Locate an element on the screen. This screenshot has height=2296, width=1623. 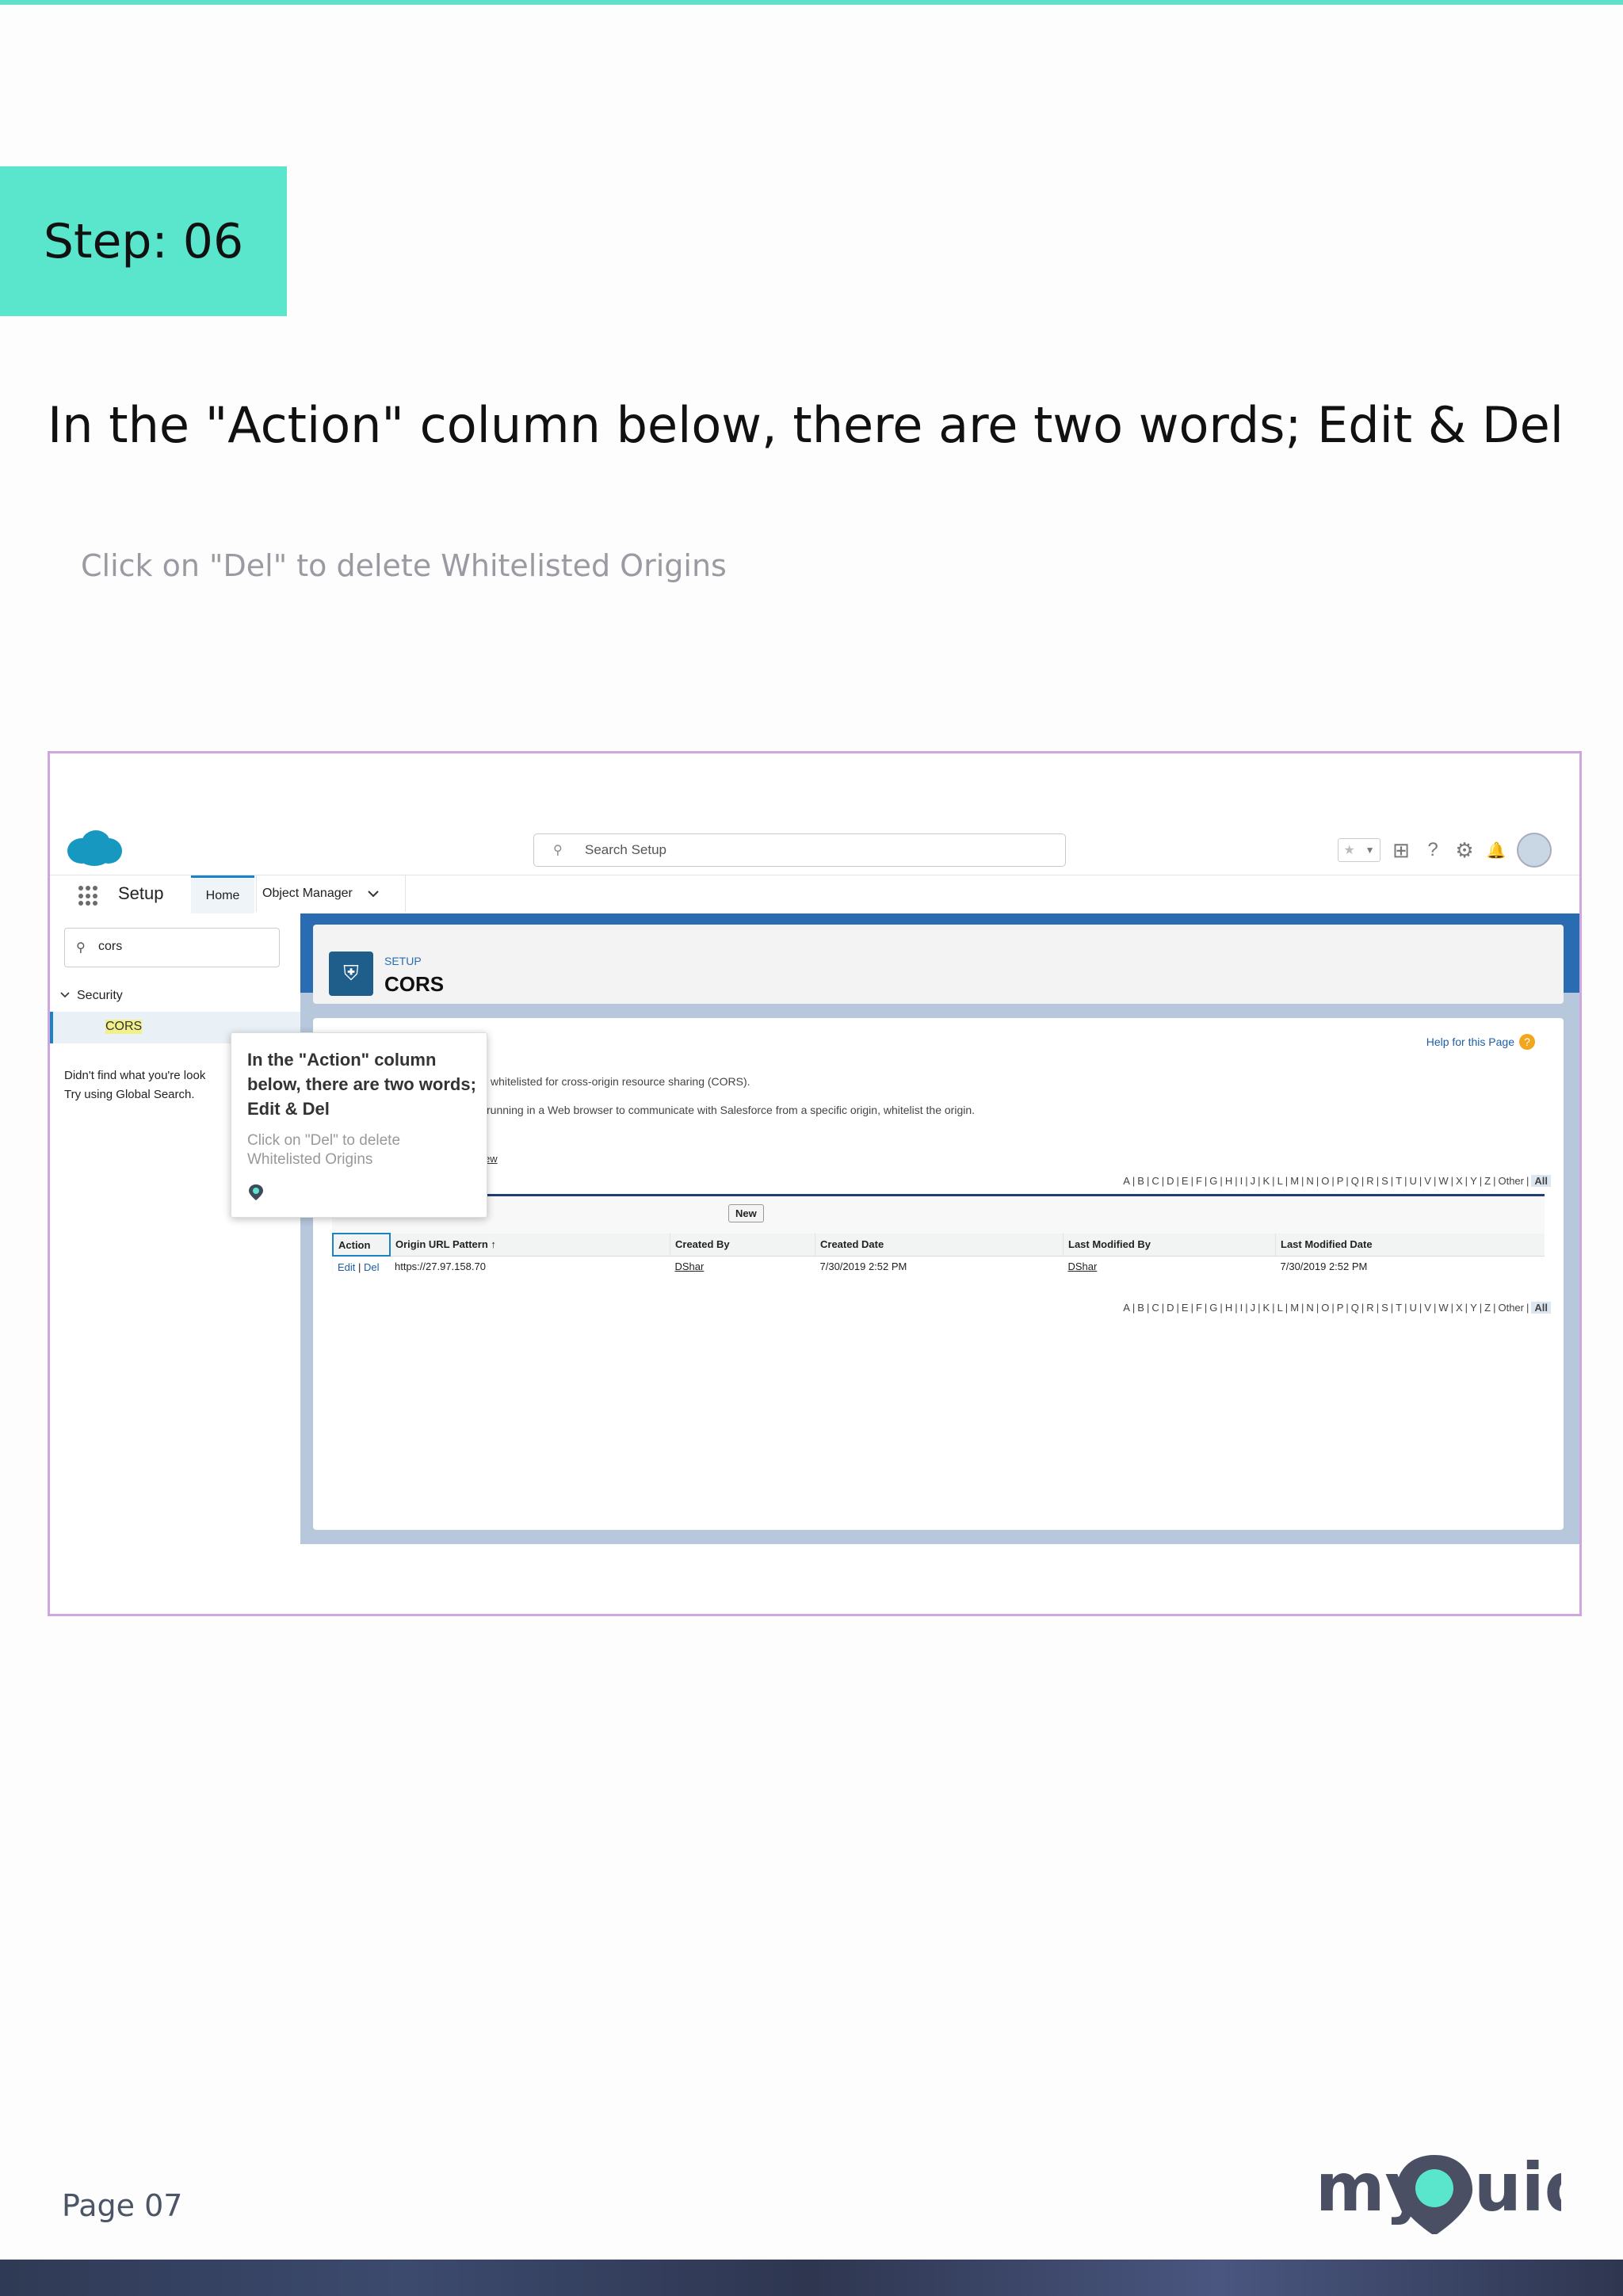
tab-home: Home is located at coordinates (222, 894).